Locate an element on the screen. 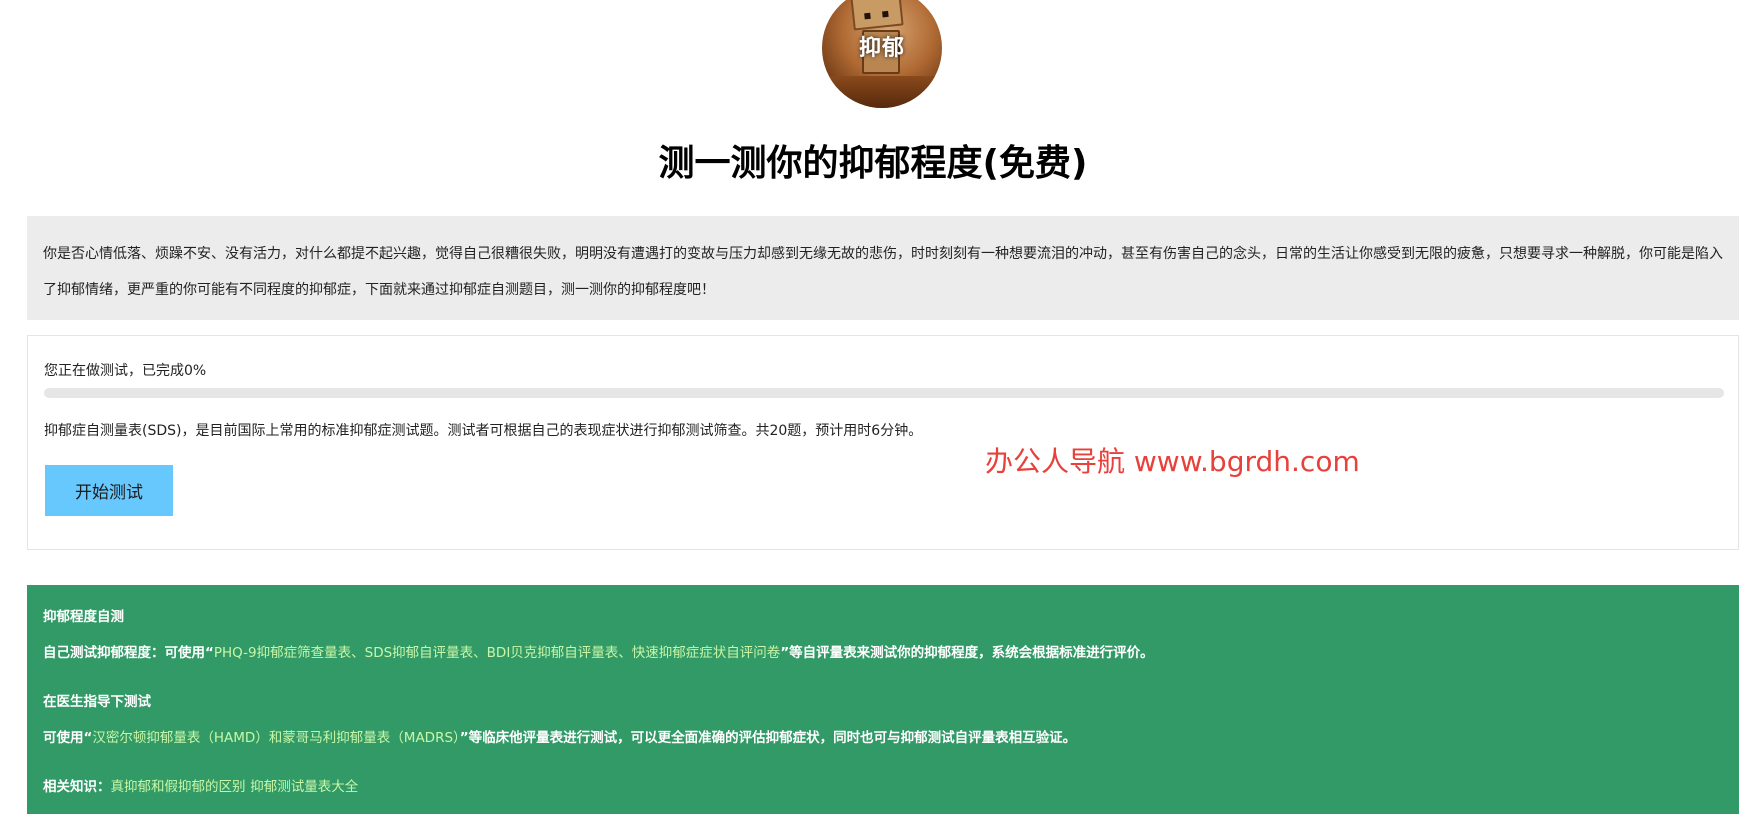 Image resolution: width=1746 pixels, height=814 pixels. page-title: 测一测你的抑郁程度(免费) is located at coordinates (873, 163).